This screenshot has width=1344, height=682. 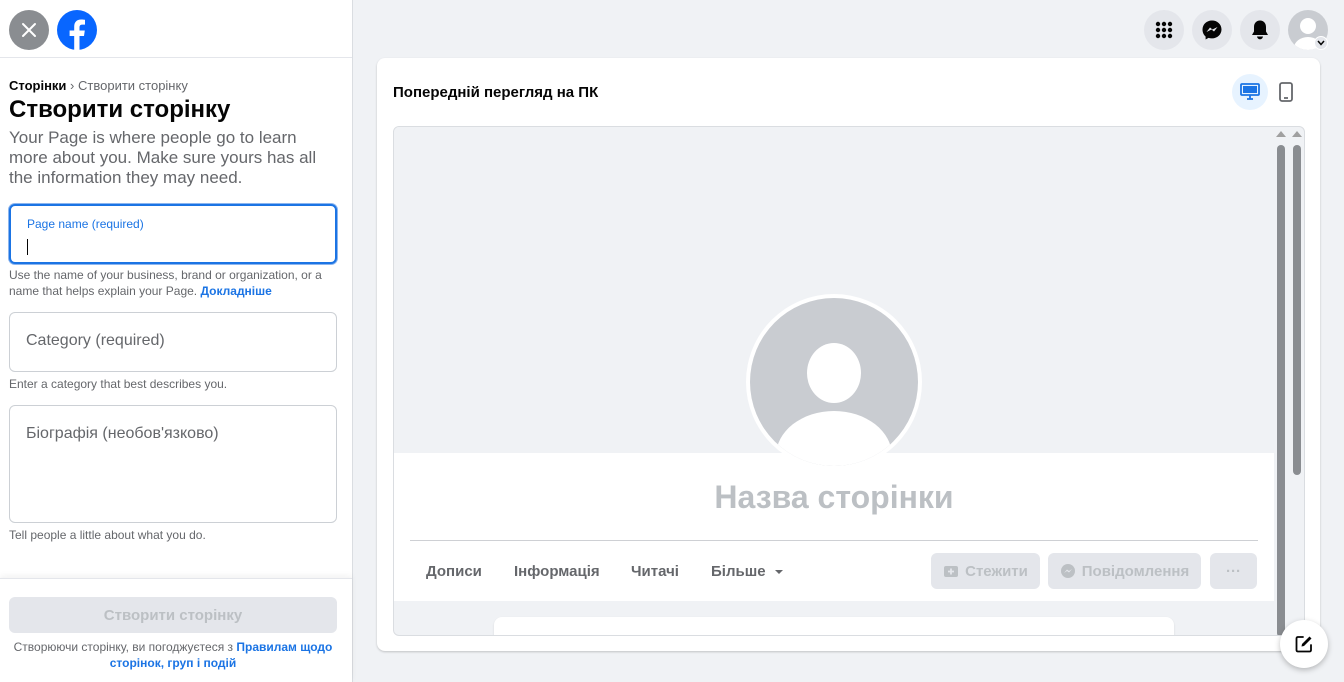 I want to click on menu-grid-icon, so click(x=1164, y=30).